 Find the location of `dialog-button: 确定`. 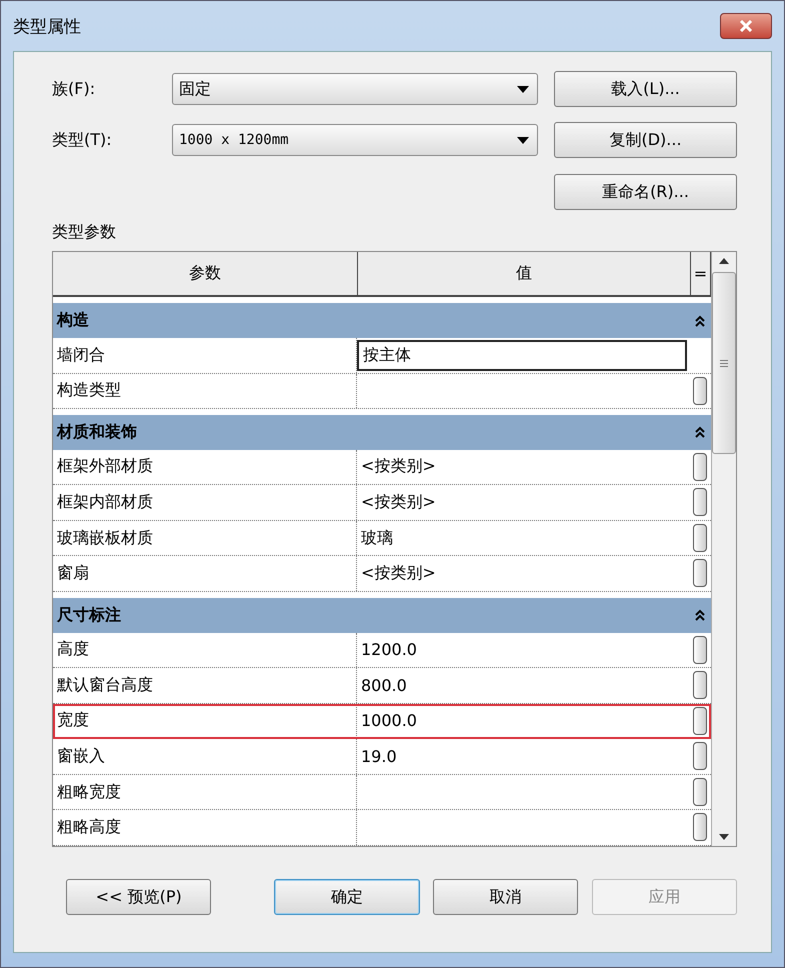

dialog-button: 确定 is located at coordinates (347, 897).